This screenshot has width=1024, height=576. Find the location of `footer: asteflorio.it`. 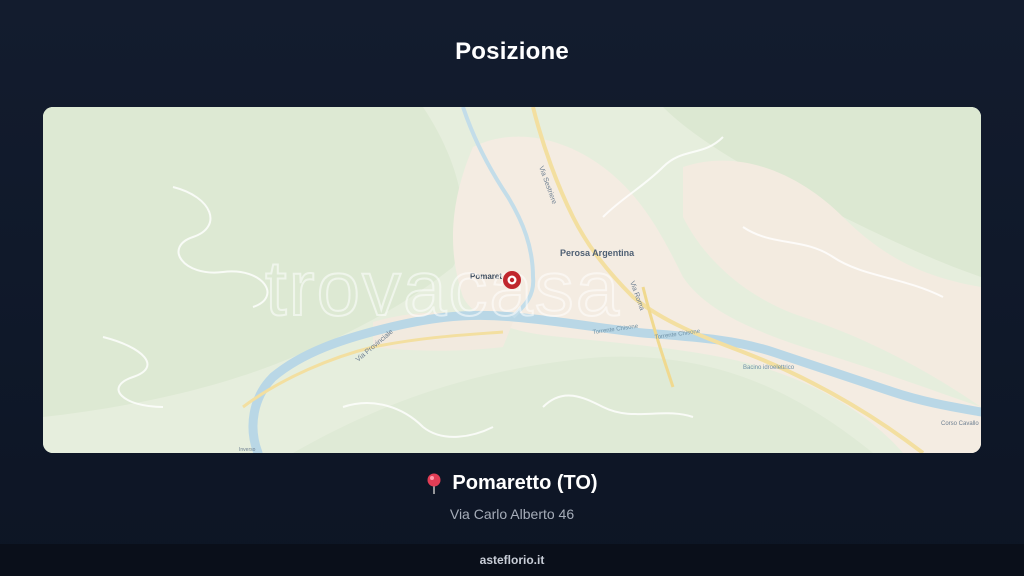

footer: asteflorio.it is located at coordinates (512, 560).